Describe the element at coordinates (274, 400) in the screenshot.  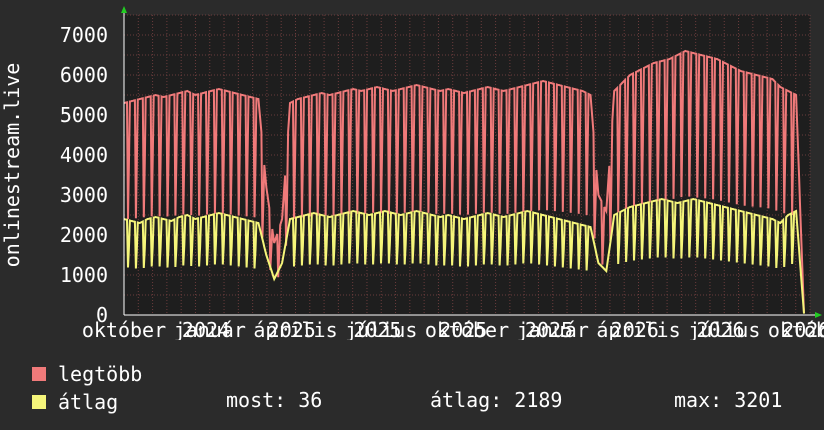
I see `stat-current: most: 36` at that location.